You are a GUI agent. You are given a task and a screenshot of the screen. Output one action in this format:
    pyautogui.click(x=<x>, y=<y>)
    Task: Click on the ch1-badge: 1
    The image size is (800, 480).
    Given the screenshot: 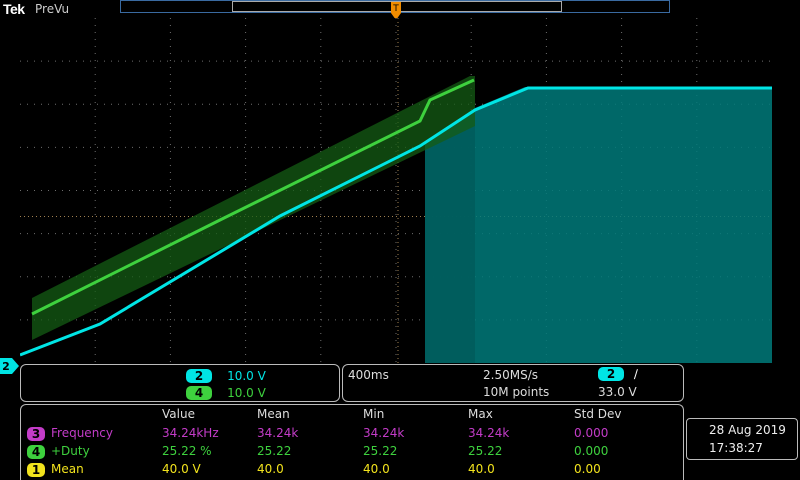 What is the action you would take?
    pyautogui.click(x=36, y=470)
    